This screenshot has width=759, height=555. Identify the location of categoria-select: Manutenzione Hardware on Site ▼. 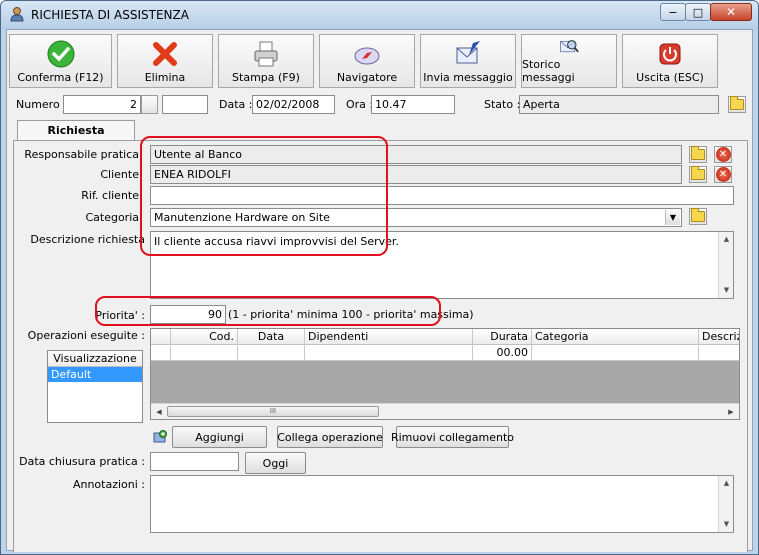
(416, 217).